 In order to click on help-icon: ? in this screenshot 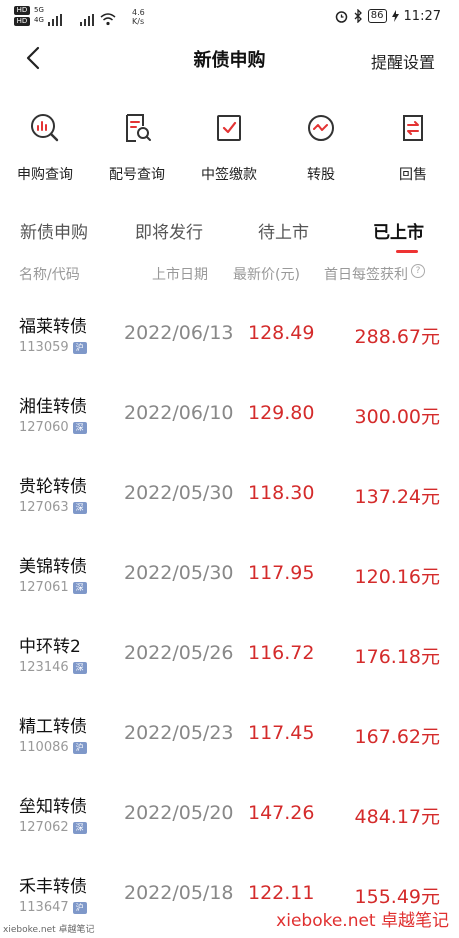, I will do `click(418, 271)`.